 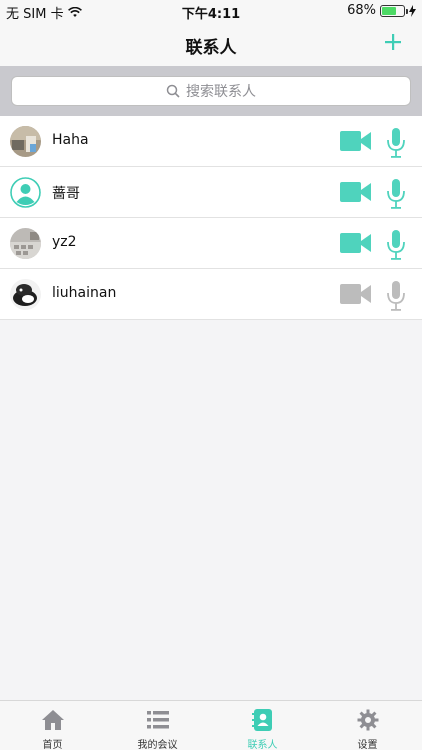 I want to click on list-item: 蔷哥, so click(x=211, y=192).